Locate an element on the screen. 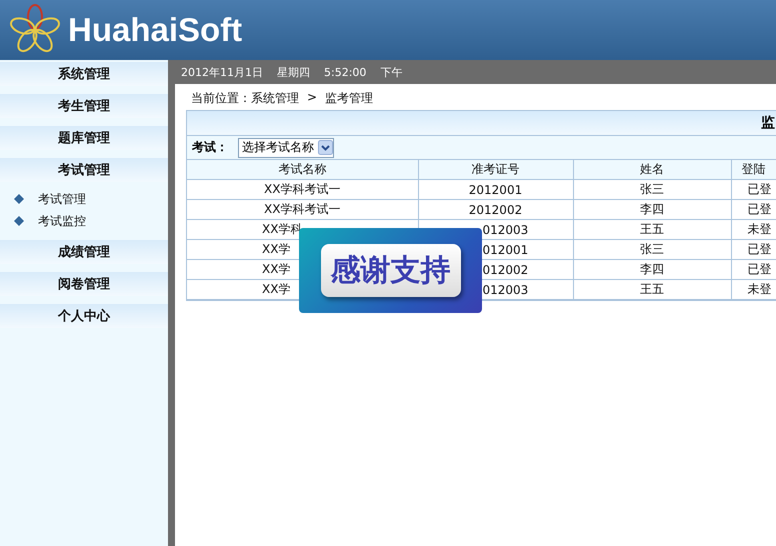 This screenshot has width=776, height=546. menu-item: 考试管理 is located at coordinates (62, 199).